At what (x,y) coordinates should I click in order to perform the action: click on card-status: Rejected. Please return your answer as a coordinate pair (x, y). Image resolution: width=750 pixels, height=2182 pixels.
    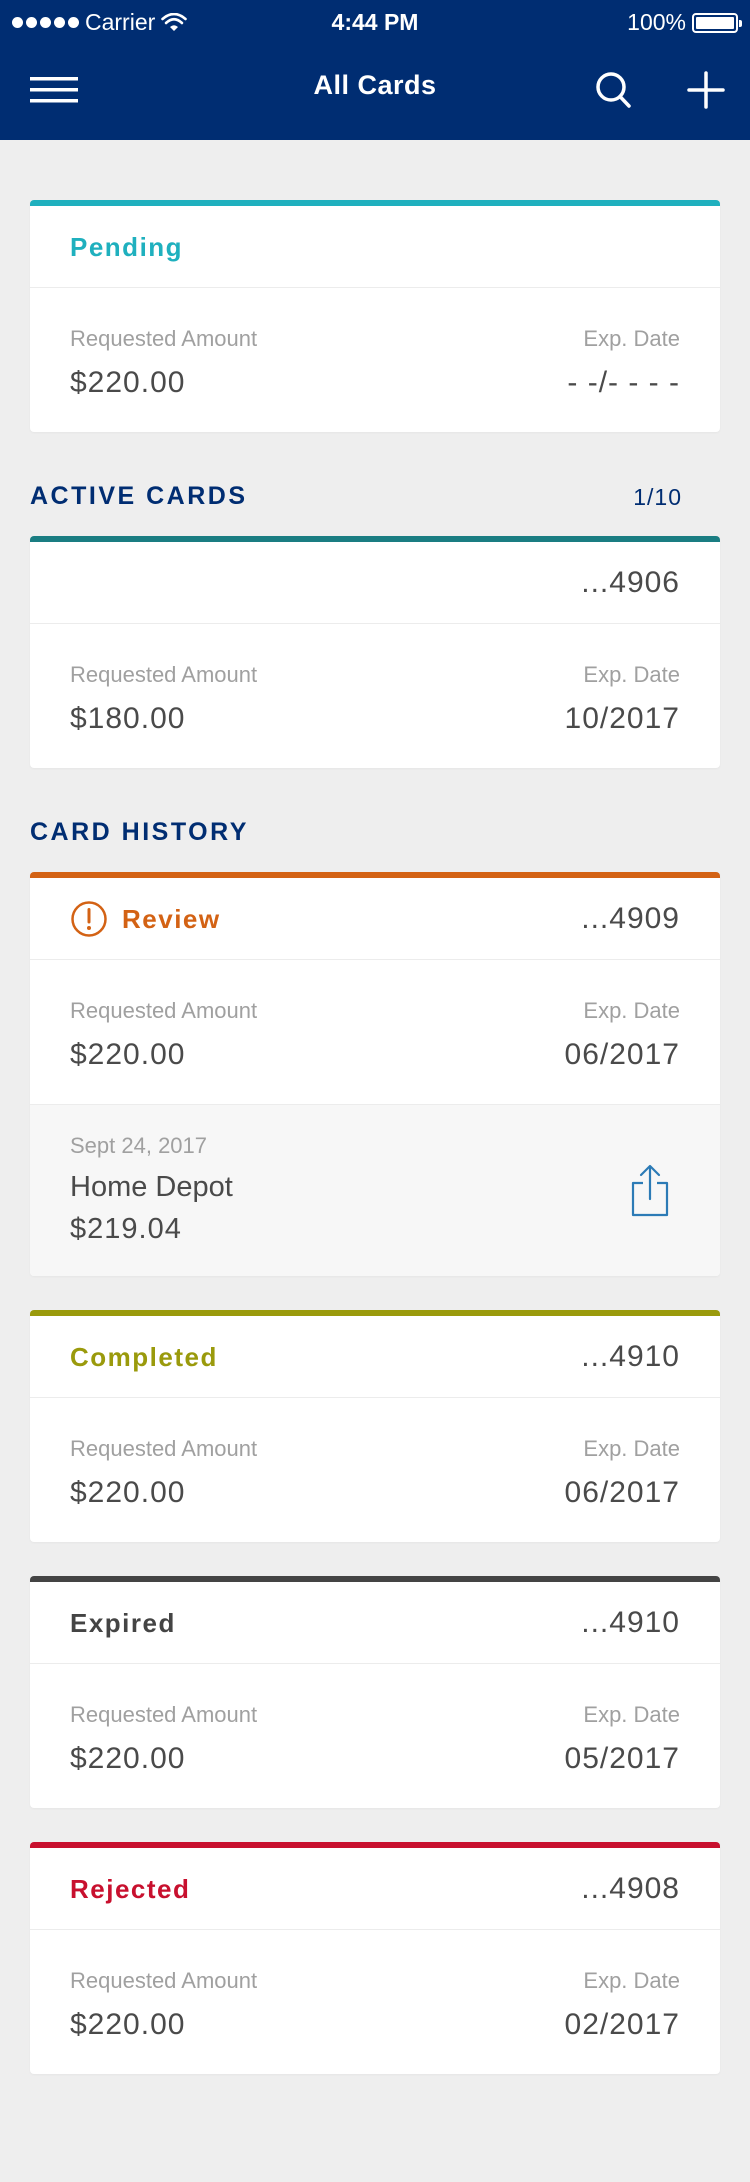
    Looking at the image, I should click on (130, 1888).